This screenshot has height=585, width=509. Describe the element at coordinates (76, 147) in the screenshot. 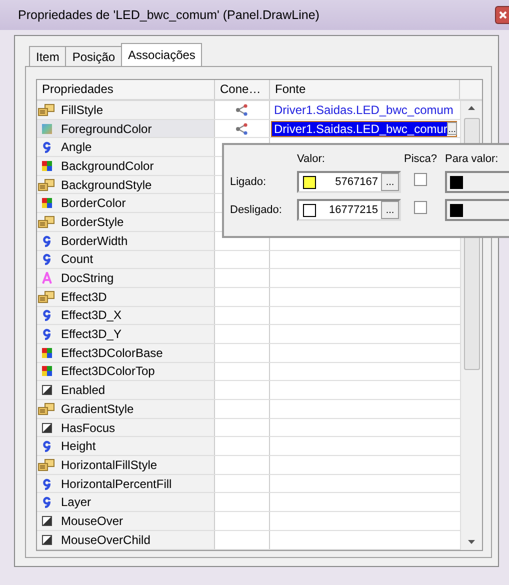

I see `property-name: Angle` at that location.